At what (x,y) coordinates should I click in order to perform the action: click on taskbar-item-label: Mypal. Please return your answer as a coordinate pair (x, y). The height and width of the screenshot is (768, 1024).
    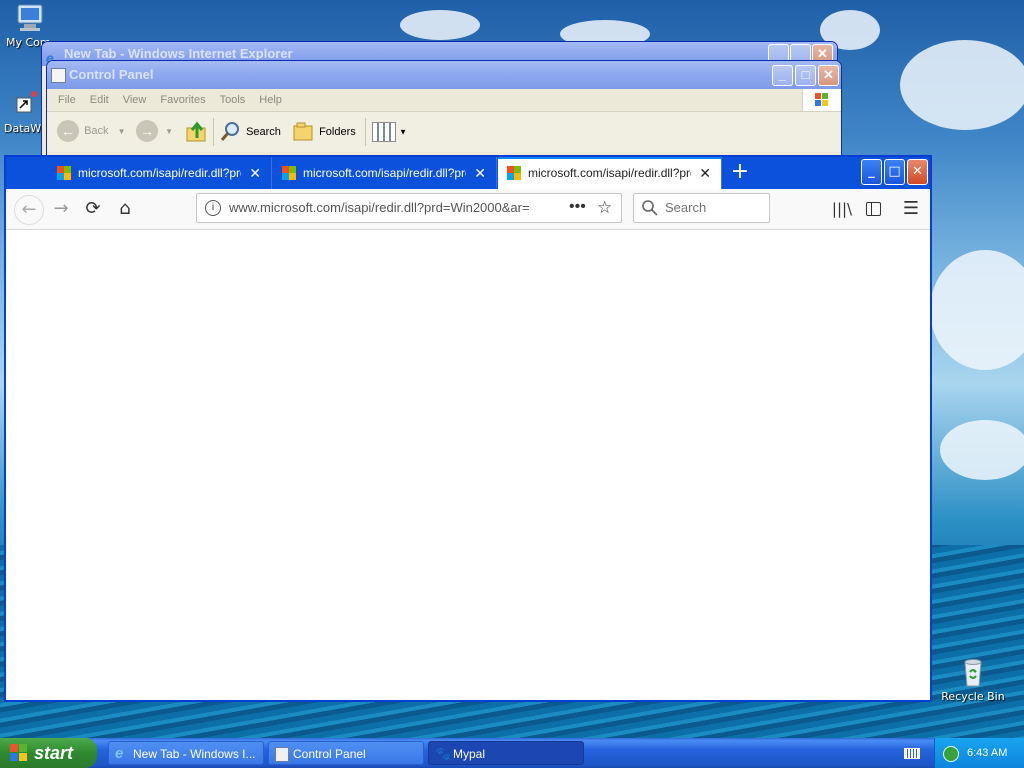
    Looking at the image, I should click on (469, 754).